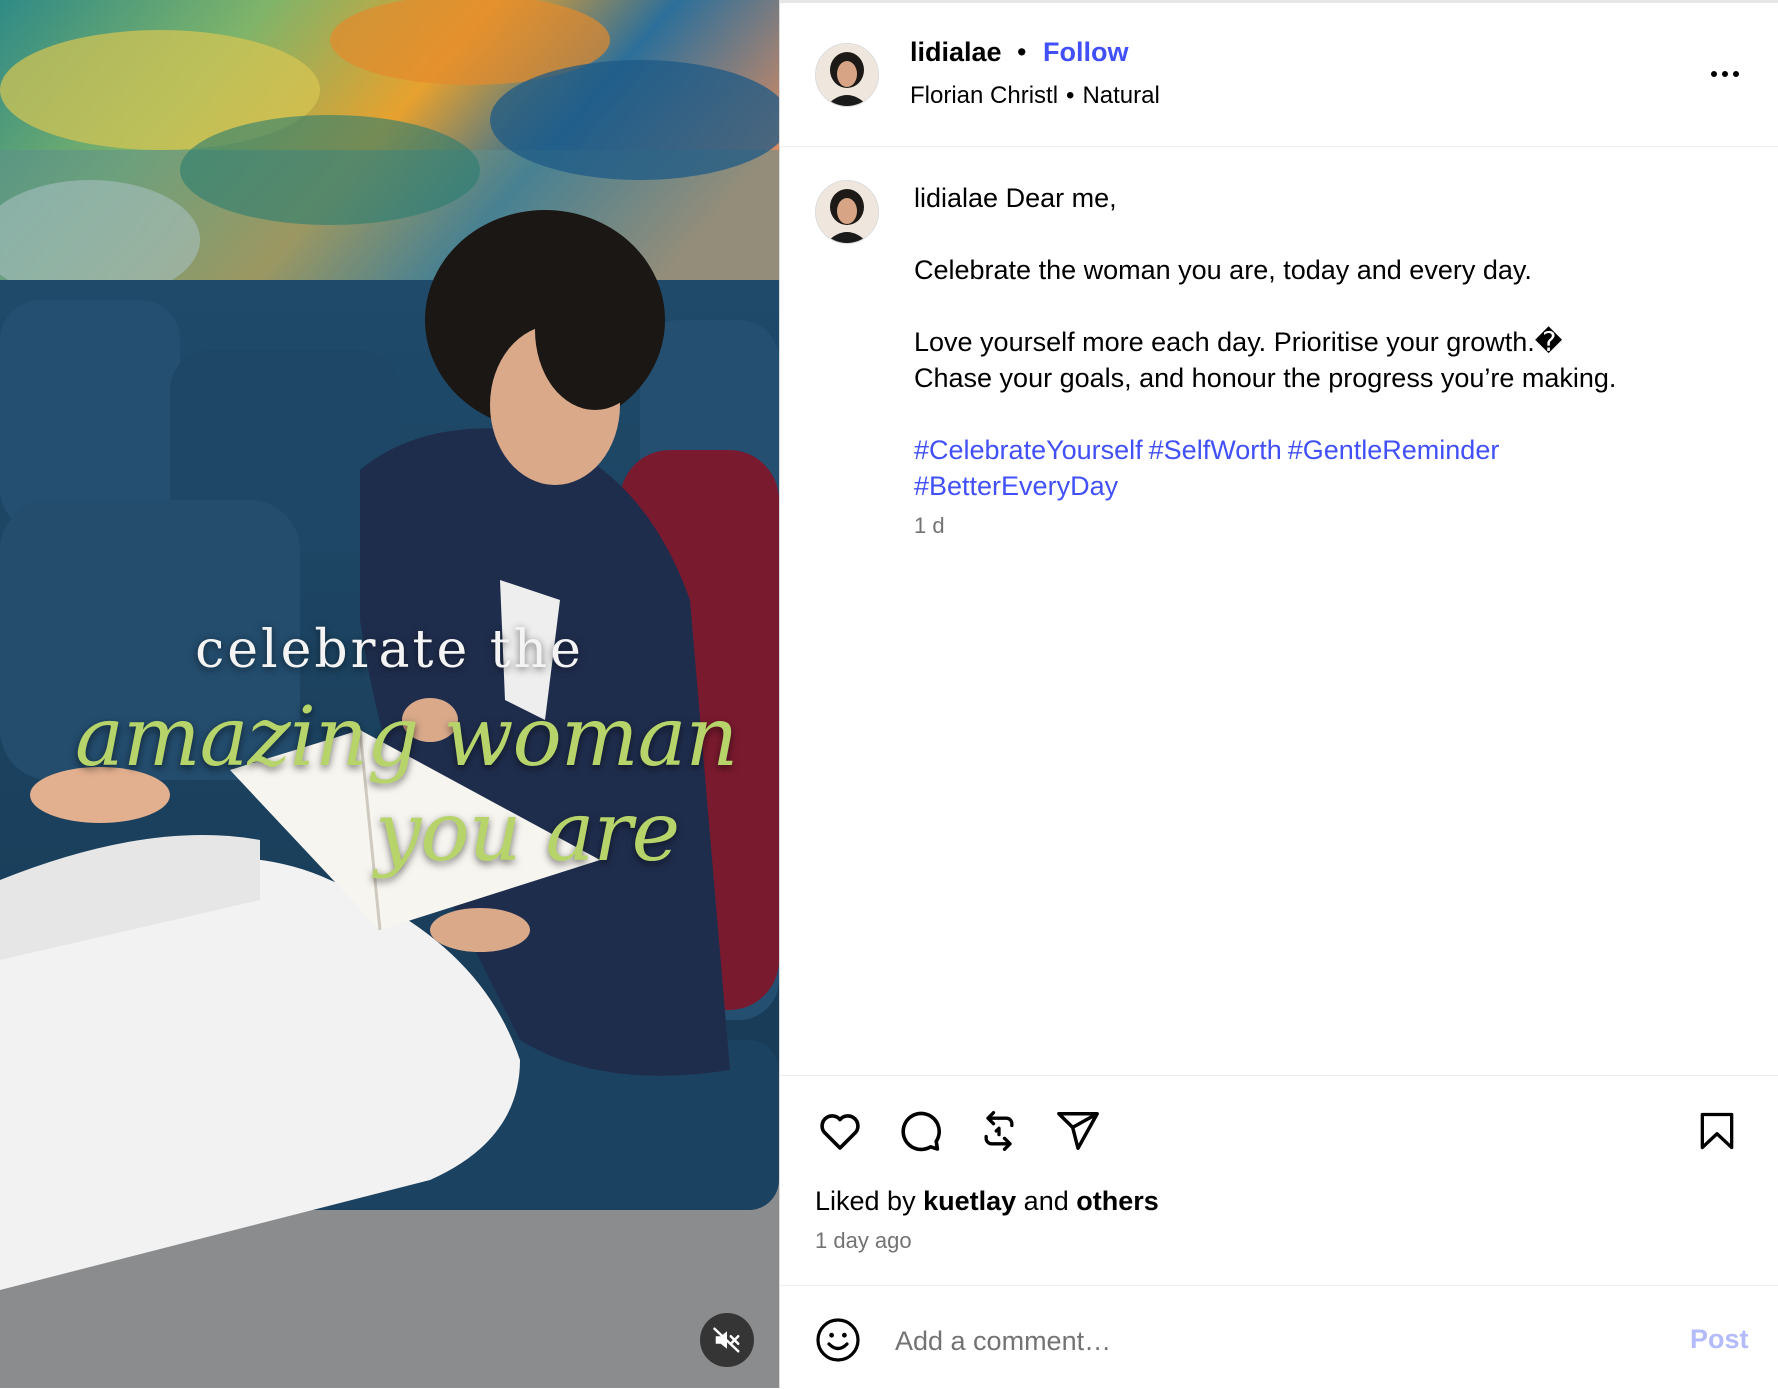  What do you see at coordinates (1719, 1339) in the screenshot?
I see `post-comment-button: Post` at bounding box center [1719, 1339].